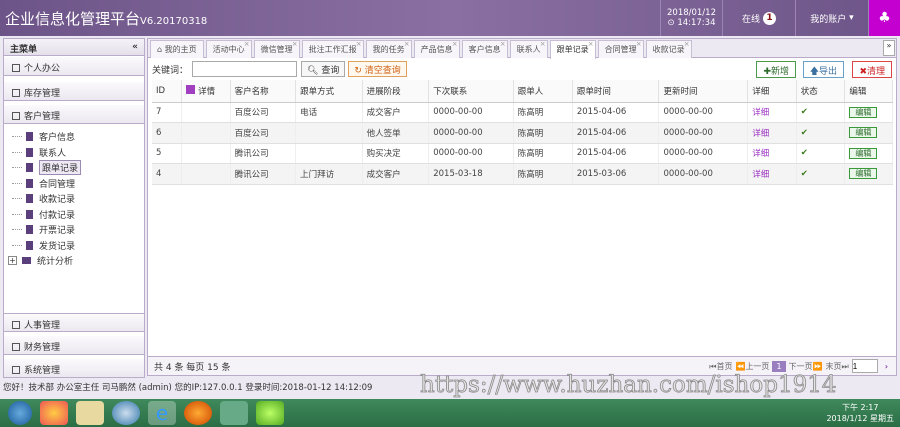 The image size is (900, 427). Describe the element at coordinates (572, 49) in the screenshot. I see `tab-8: 跟单记录 ×` at that location.